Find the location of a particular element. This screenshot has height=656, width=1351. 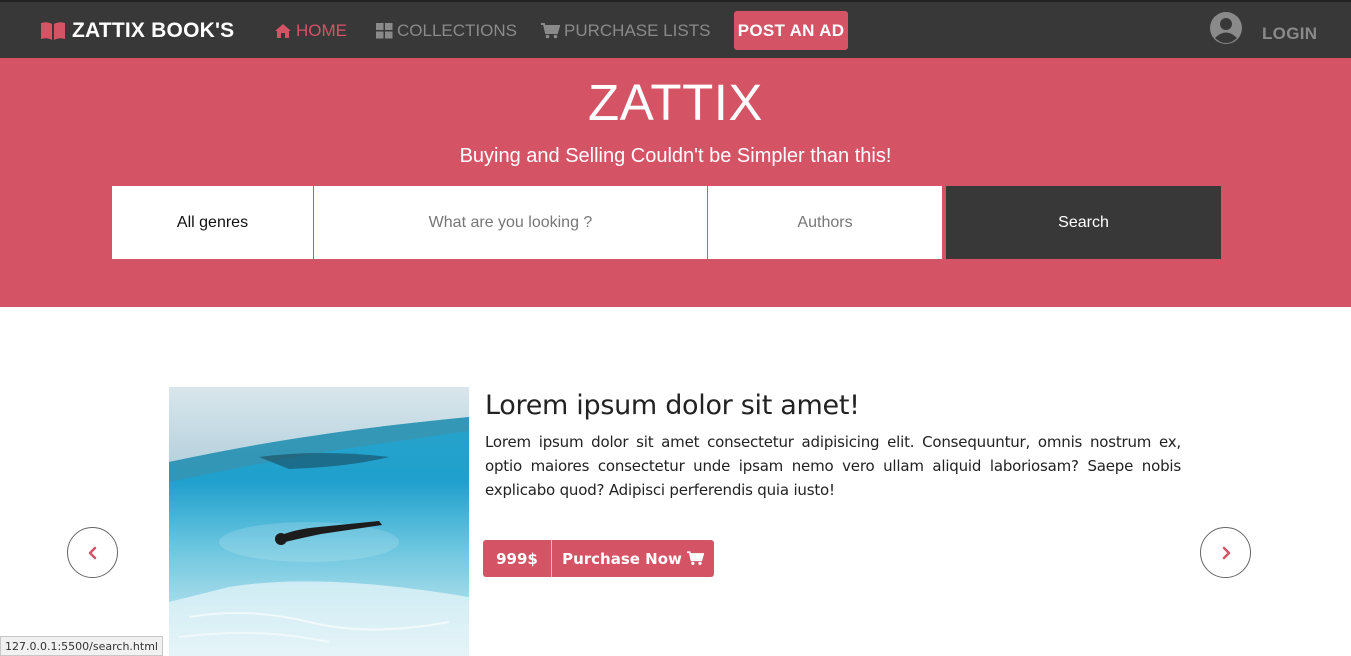

slide-title: Lorem ipsum dolor sit amet! is located at coordinates (672, 405).